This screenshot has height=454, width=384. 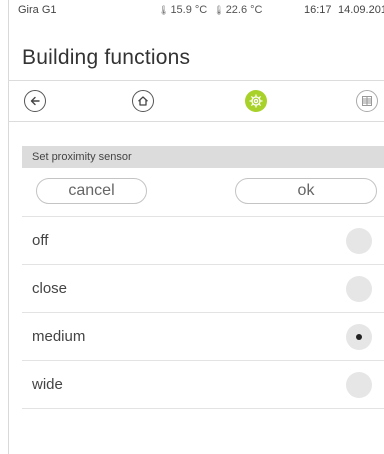 I want to click on page-title: Building functions, so click(x=106, y=57).